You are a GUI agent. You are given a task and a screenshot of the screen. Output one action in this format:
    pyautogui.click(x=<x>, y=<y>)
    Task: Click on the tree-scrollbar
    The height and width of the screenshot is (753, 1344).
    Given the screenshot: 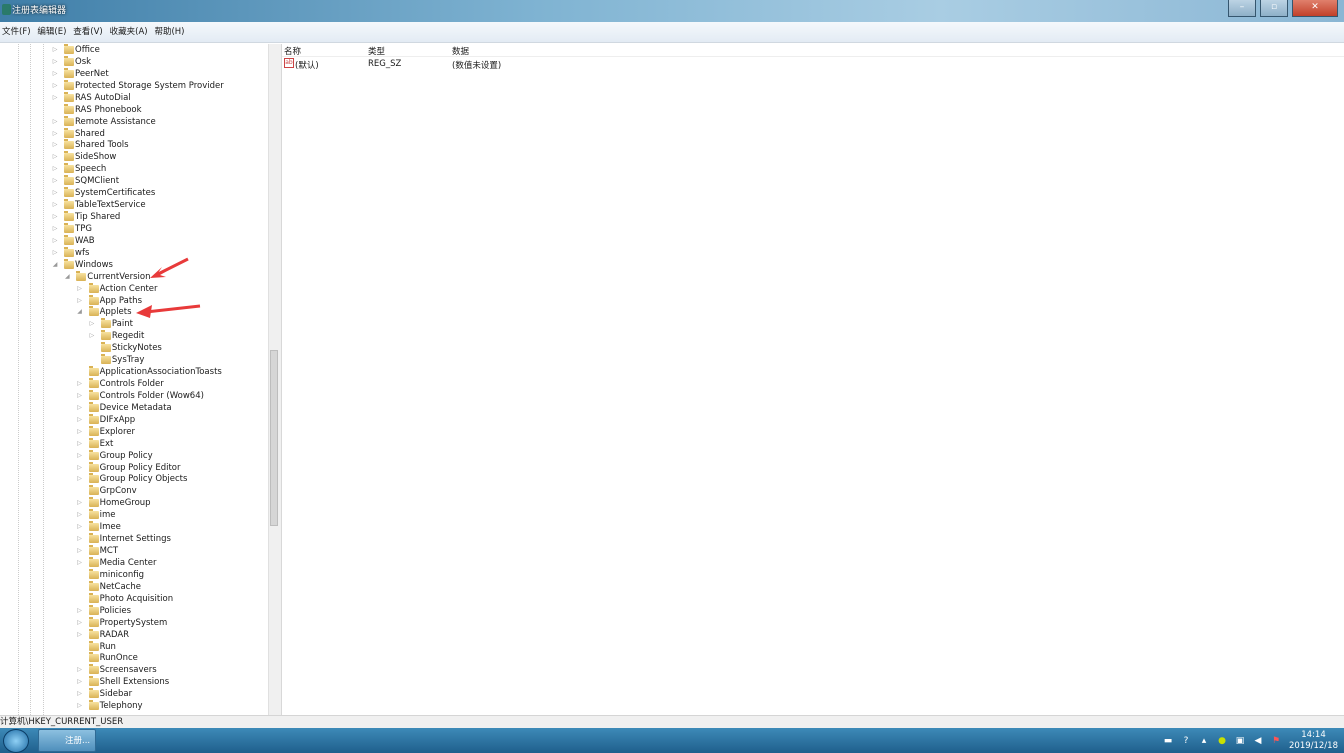 What is the action you would take?
    pyautogui.click(x=273, y=379)
    